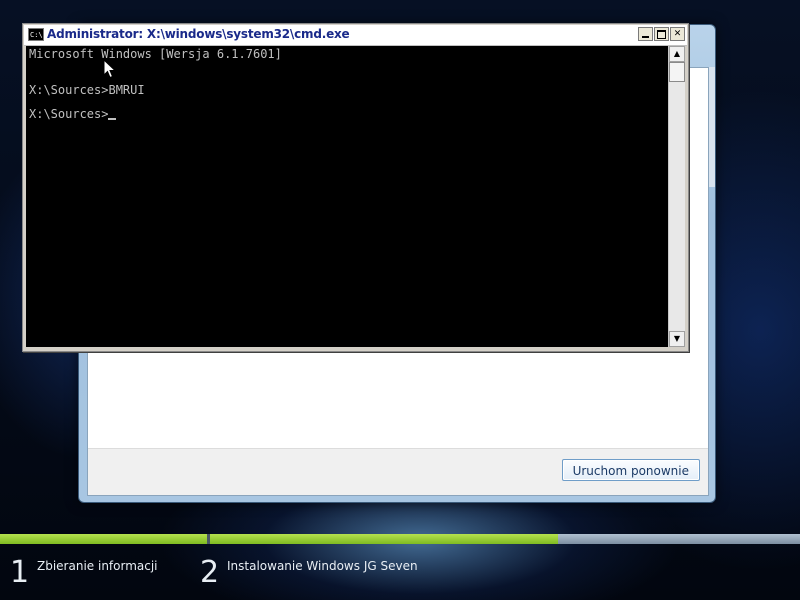 This screenshot has height=600, width=800. I want to click on scroll-up-arrow-icon: ▲, so click(677, 54).